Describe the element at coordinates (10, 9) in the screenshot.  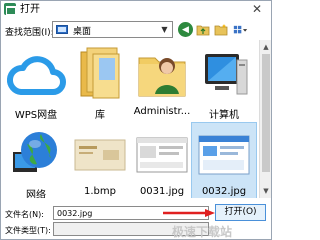
I see `app-icon` at that location.